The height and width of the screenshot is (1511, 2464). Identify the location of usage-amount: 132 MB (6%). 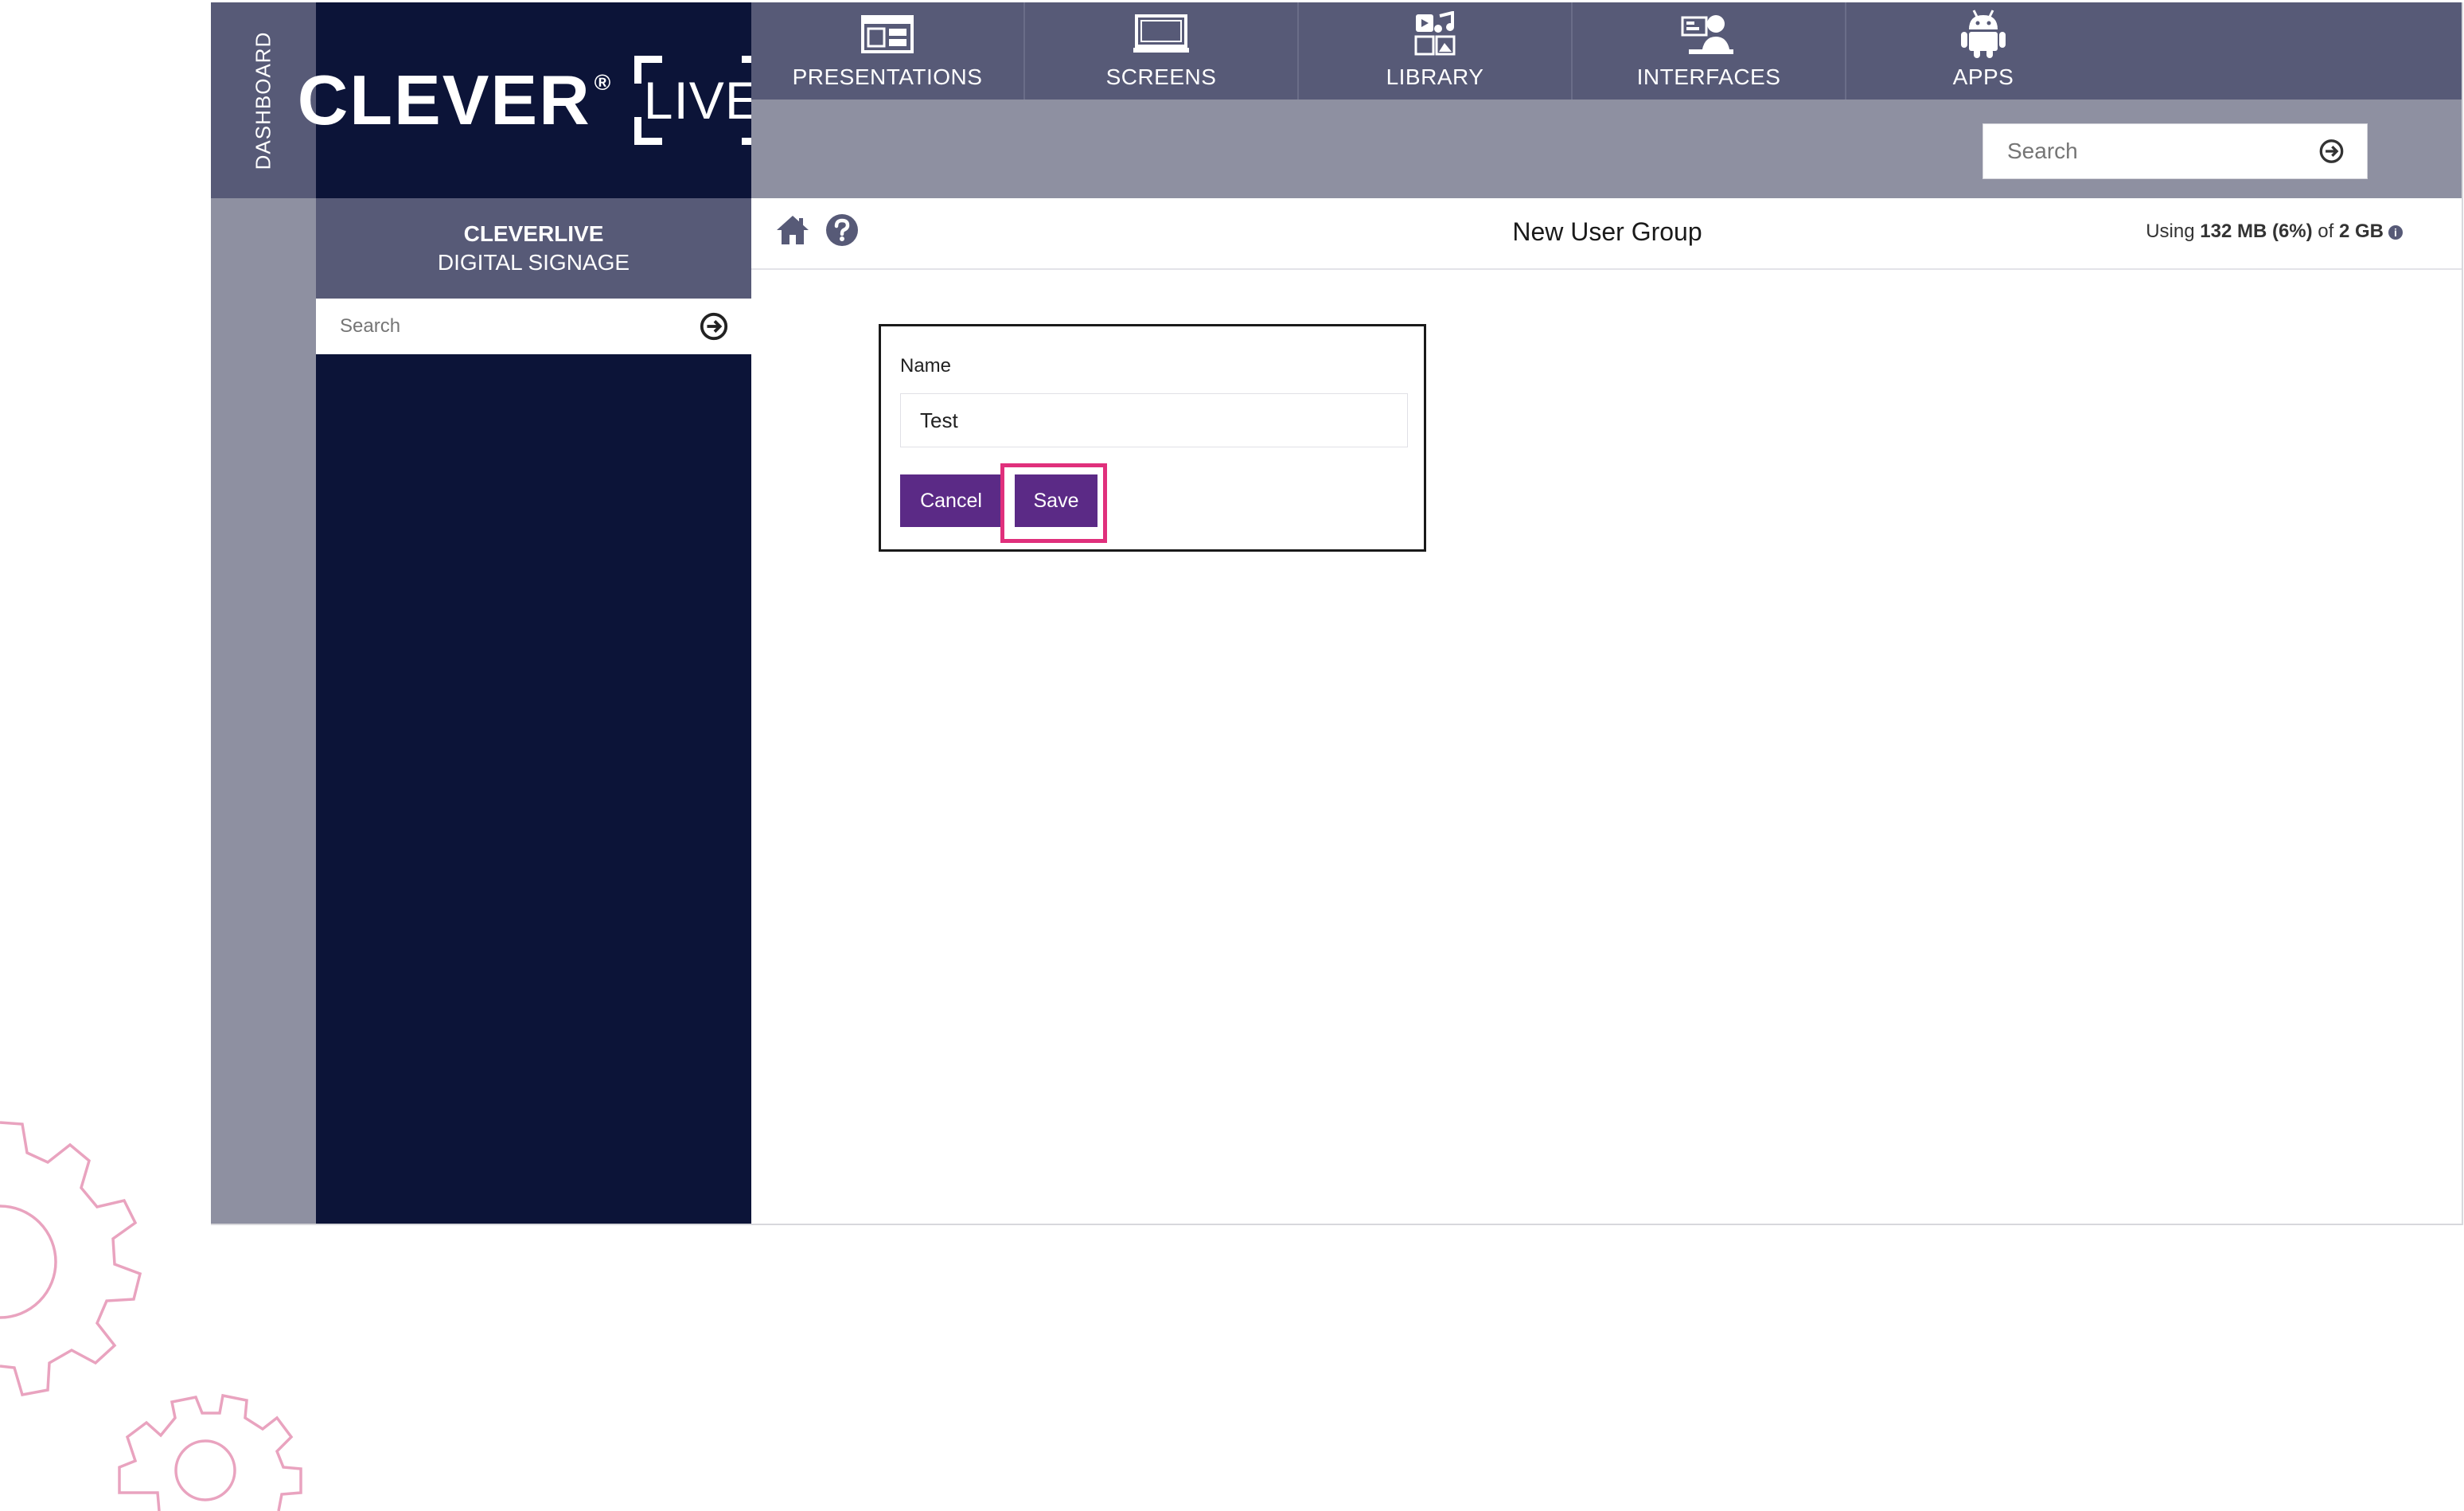
(2256, 232).